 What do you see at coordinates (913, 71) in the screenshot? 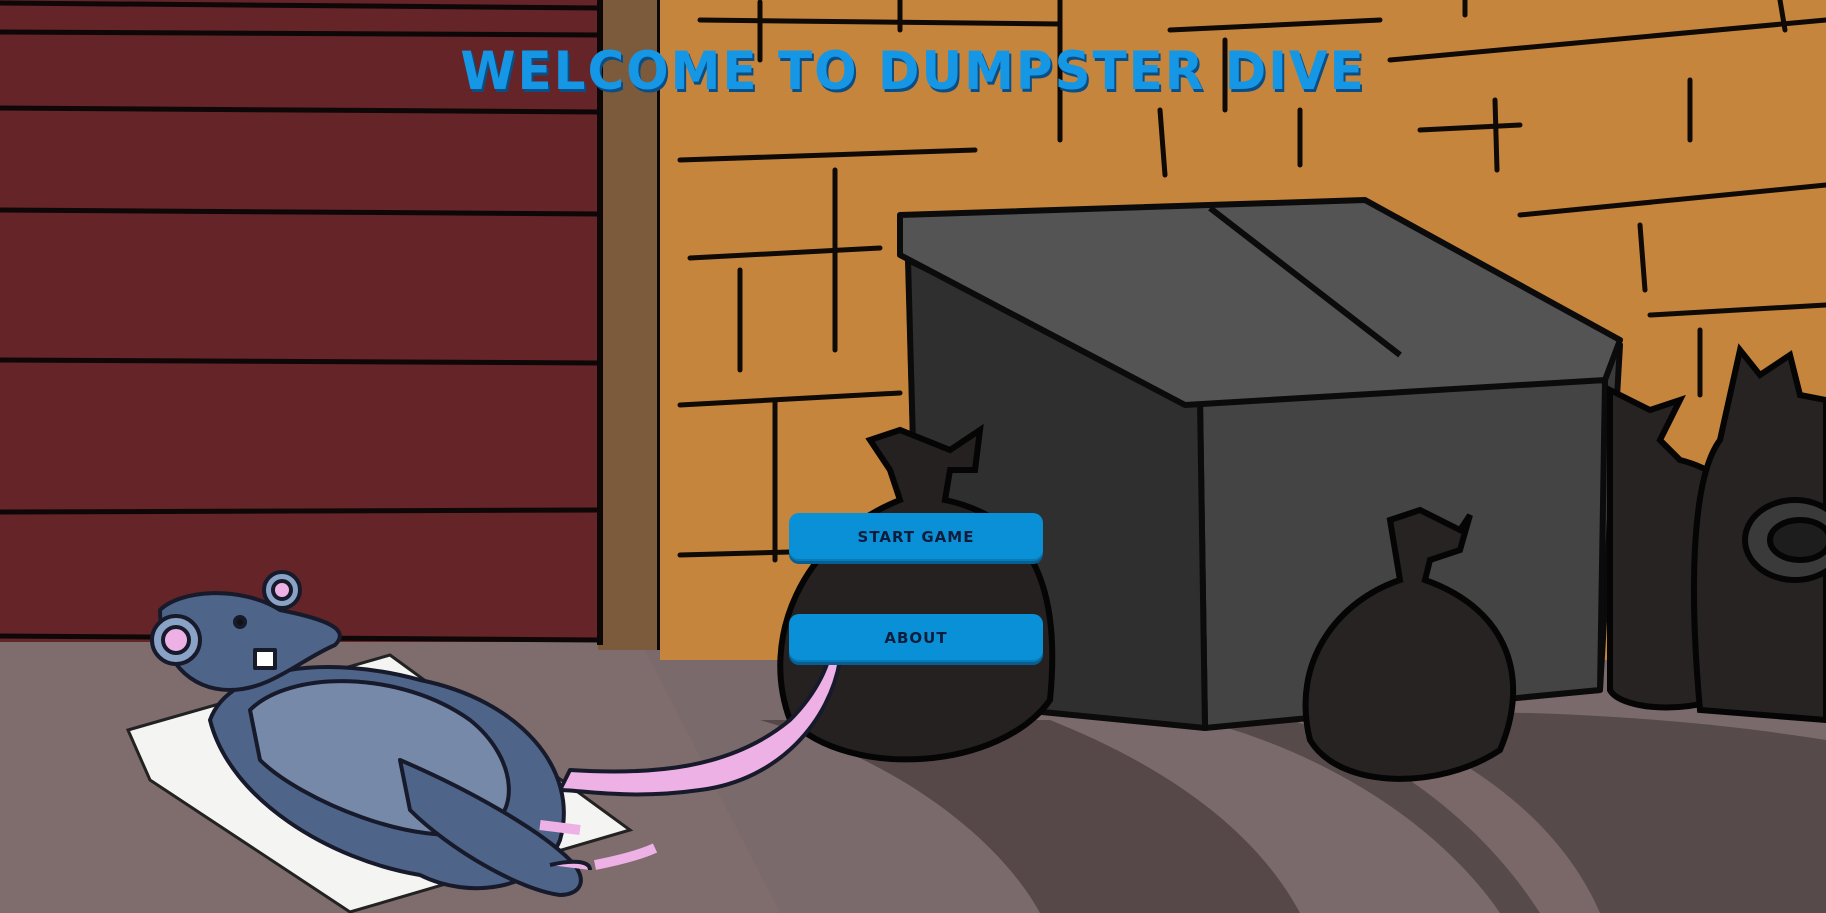
I see `game-title: Welcome to Dumpster Dive` at bounding box center [913, 71].